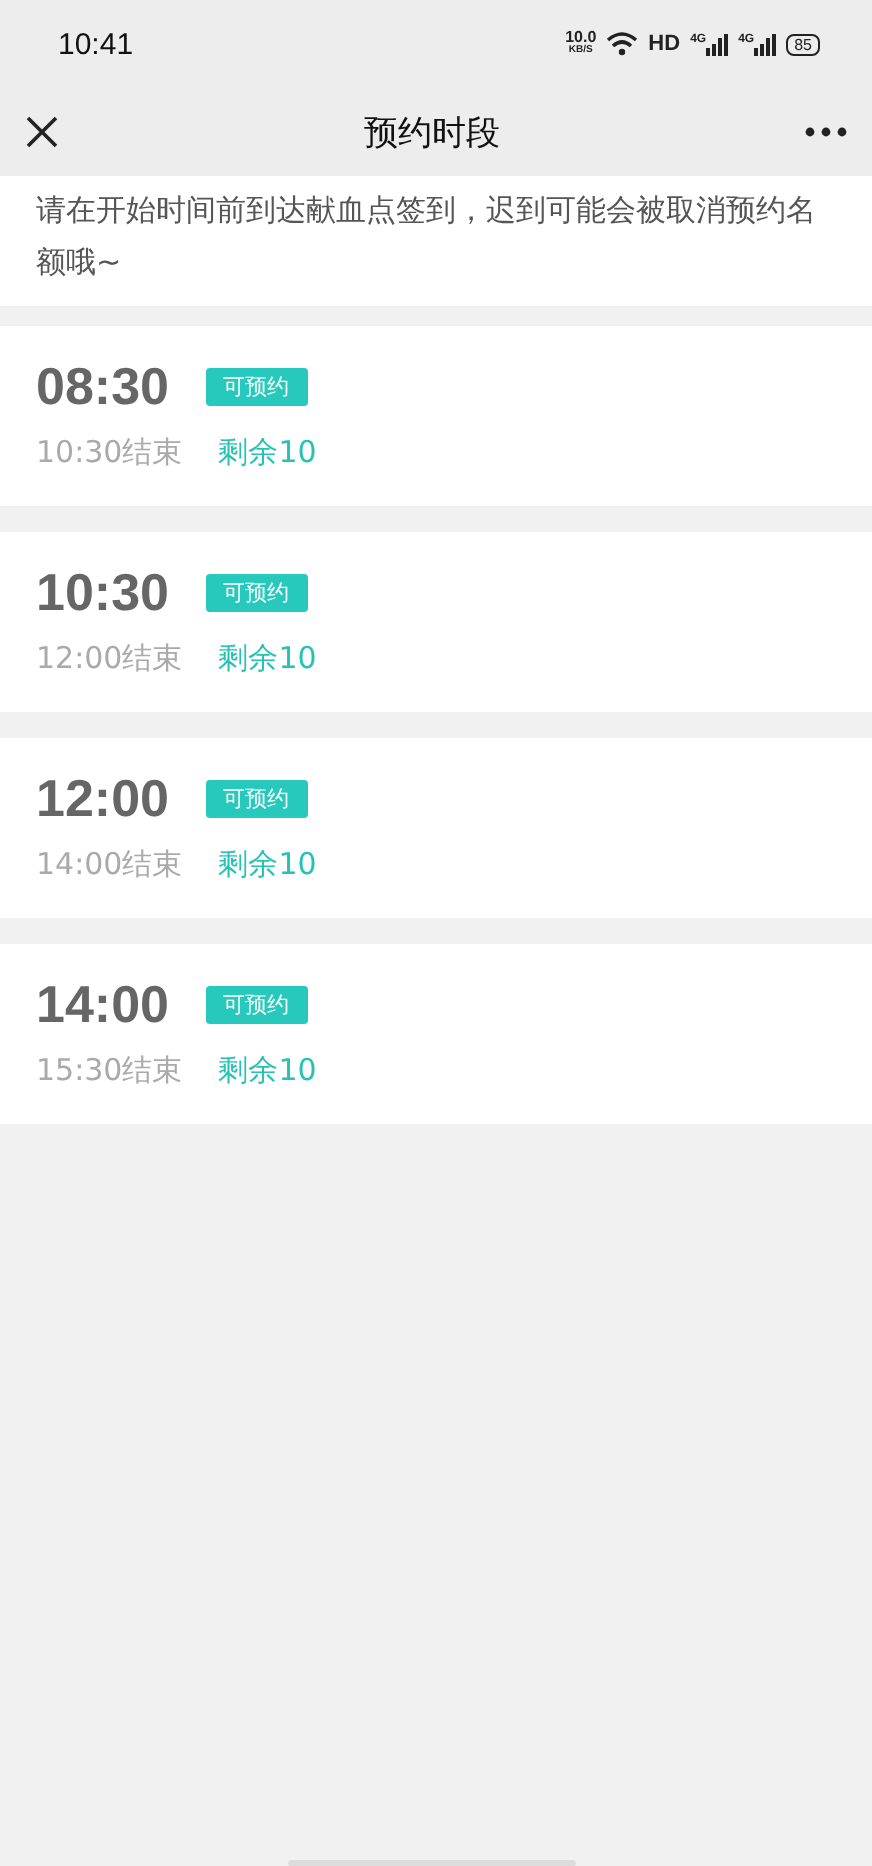 Image resolution: width=872 pixels, height=1866 pixels. I want to click on slot-card: 12:00 可预约 14:00结束 剩余10, so click(436, 828).